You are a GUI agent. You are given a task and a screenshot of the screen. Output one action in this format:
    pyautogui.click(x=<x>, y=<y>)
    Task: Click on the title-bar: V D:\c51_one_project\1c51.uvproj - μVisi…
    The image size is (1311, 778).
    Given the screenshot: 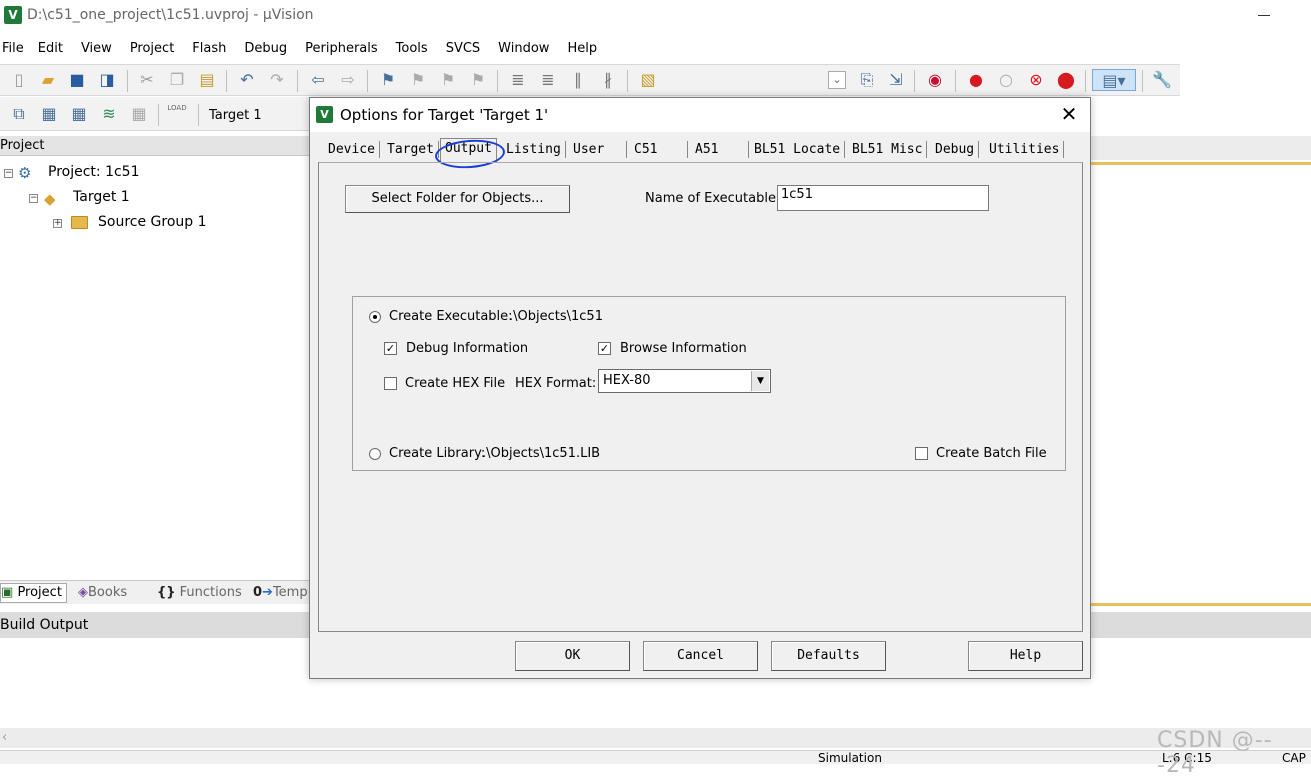 What is the action you would take?
    pyautogui.click(x=655, y=16)
    